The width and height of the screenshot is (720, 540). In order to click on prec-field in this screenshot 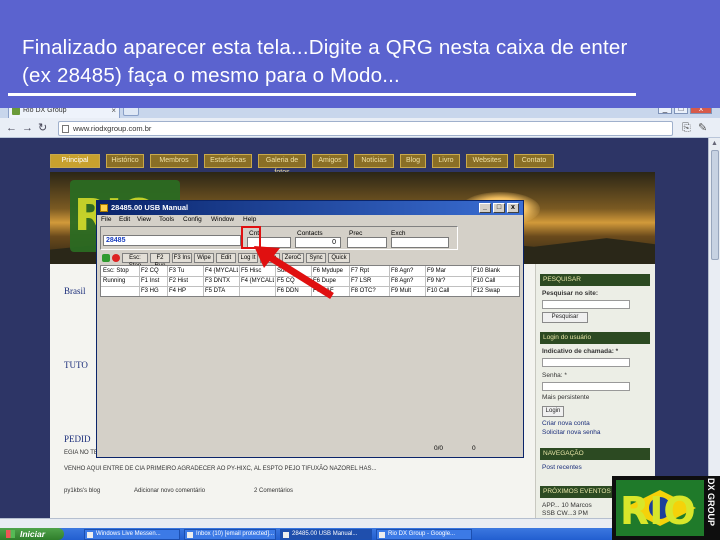, I will do `click(367, 242)`.